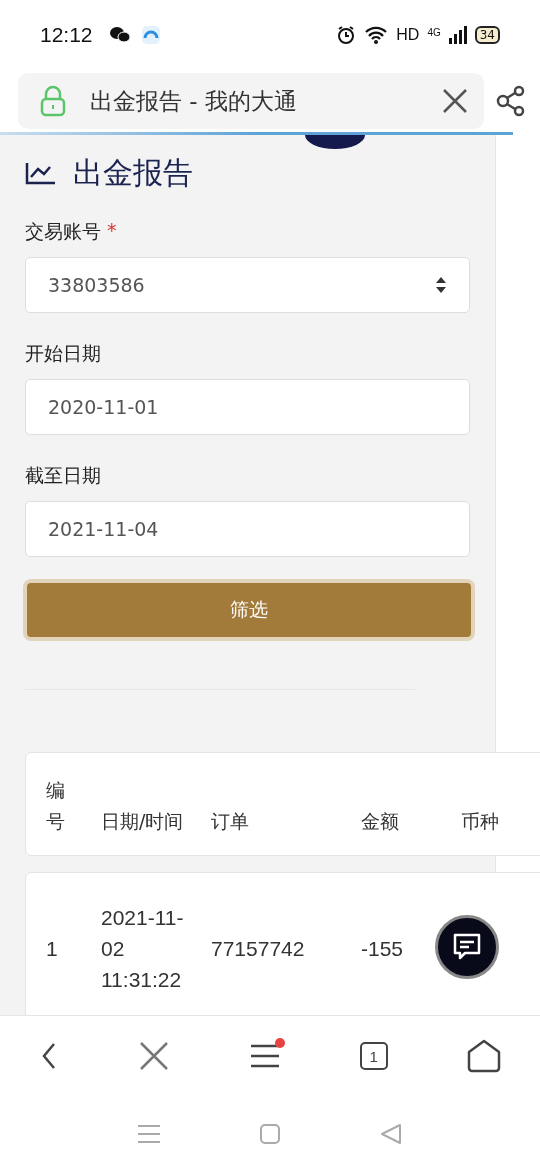 The width and height of the screenshot is (540, 1170). What do you see at coordinates (63, 475) in the screenshot?
I see `field-label: 截至日期` at bounding box center [63, 475].